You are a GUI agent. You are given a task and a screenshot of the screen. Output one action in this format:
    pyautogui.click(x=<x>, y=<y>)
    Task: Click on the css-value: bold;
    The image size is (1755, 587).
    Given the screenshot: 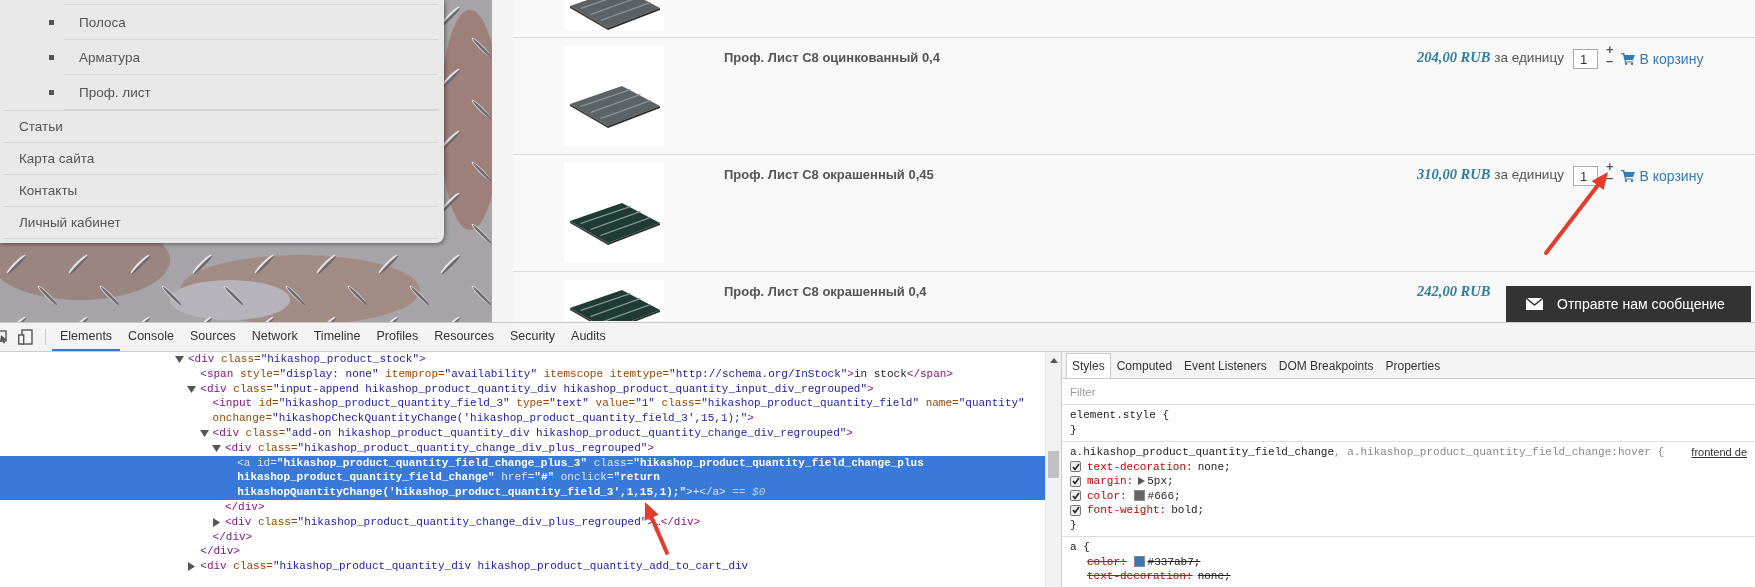 What is the action you would take?
    pyautogui.click(x=1188, y=510)
    